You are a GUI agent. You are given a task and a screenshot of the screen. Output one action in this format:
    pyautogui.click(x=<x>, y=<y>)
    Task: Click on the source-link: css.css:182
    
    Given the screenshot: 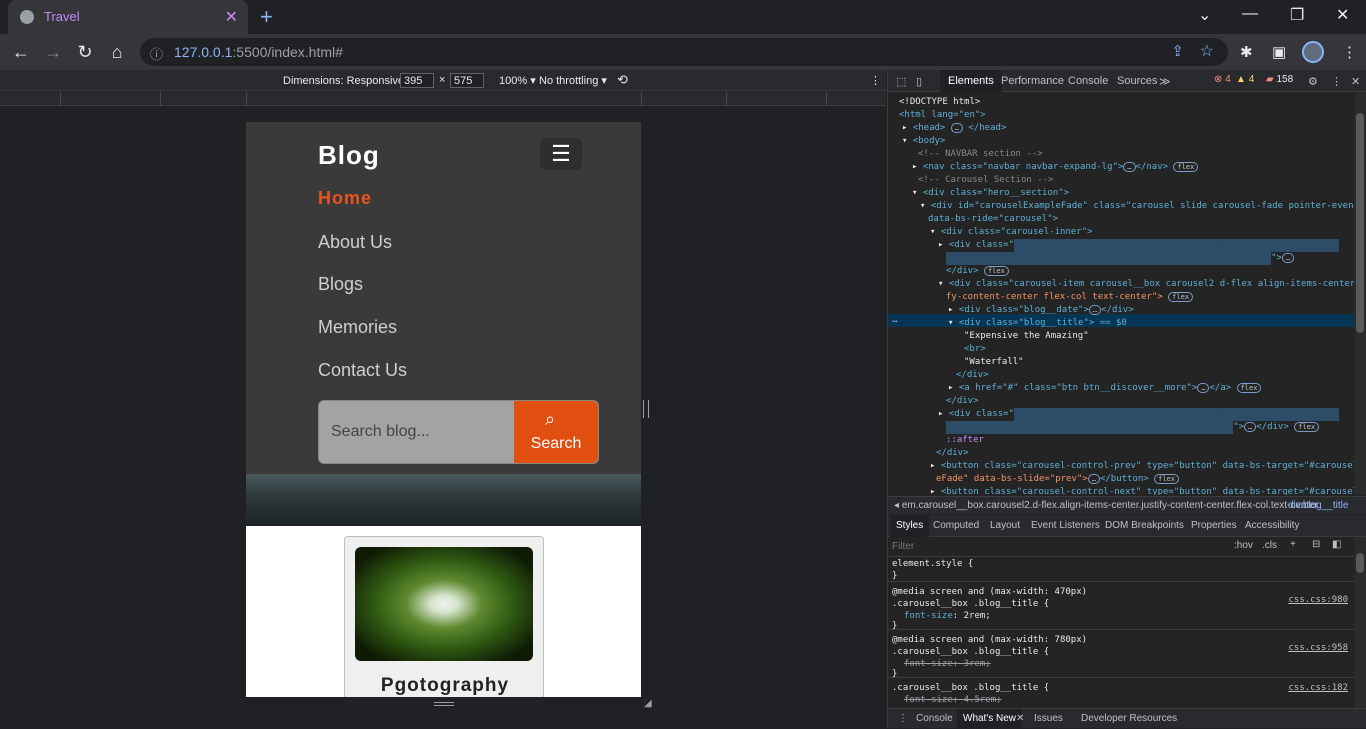 What is the action you would take?
    pyautogui.click(x=1318, y=688)
    